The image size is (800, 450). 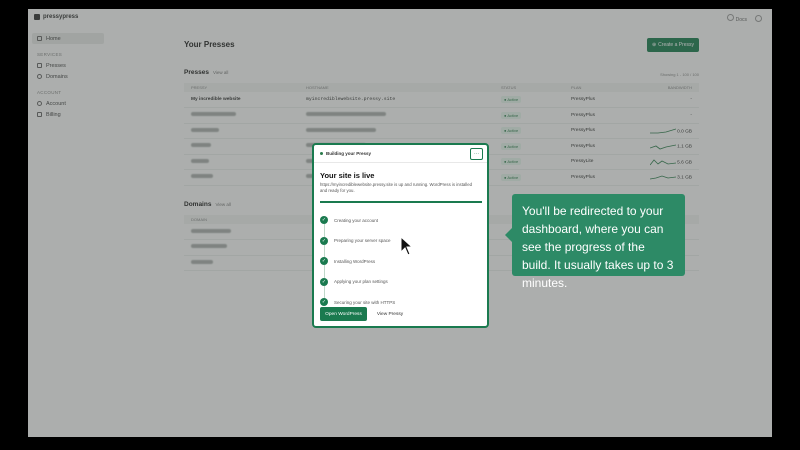 What do you see at coordinates (356, 220) in the screenshot?
I see `build-step-label: Creating your account` at bounding box center [356, 220].